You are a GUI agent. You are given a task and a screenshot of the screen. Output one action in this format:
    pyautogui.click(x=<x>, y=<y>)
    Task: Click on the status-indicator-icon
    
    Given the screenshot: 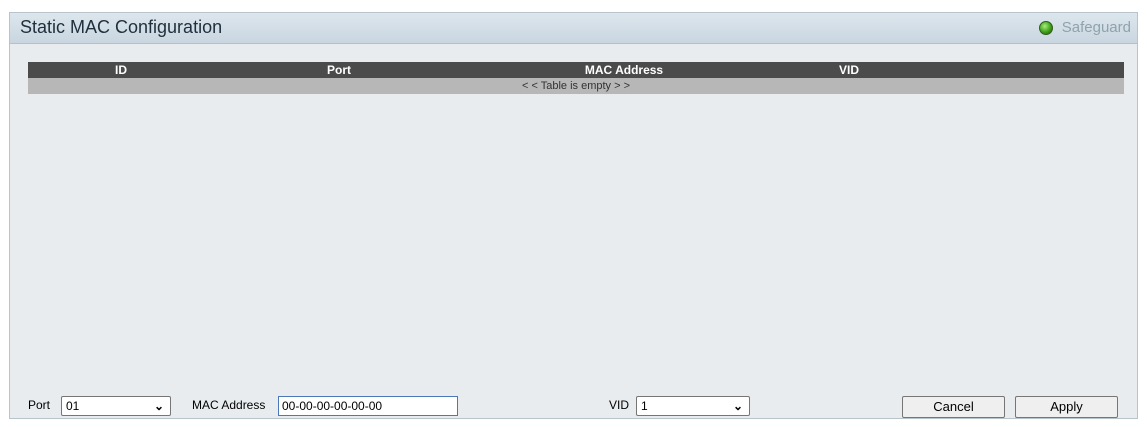 What is the action you would take?
    pyautogui.click(x=1045, y=27)
    